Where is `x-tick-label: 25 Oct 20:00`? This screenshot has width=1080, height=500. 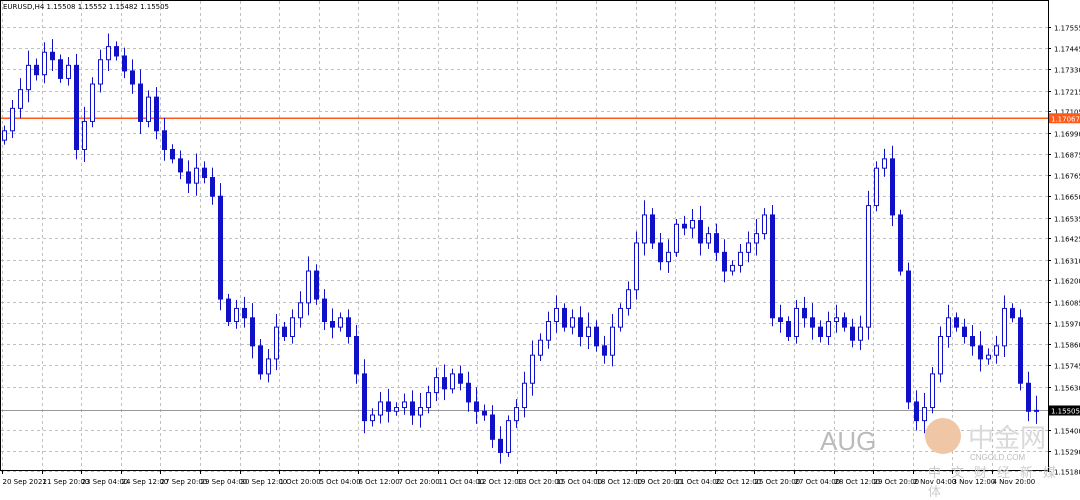 x-tick-label: 25 Oct 20:00 is located at coordinates (778, 482).